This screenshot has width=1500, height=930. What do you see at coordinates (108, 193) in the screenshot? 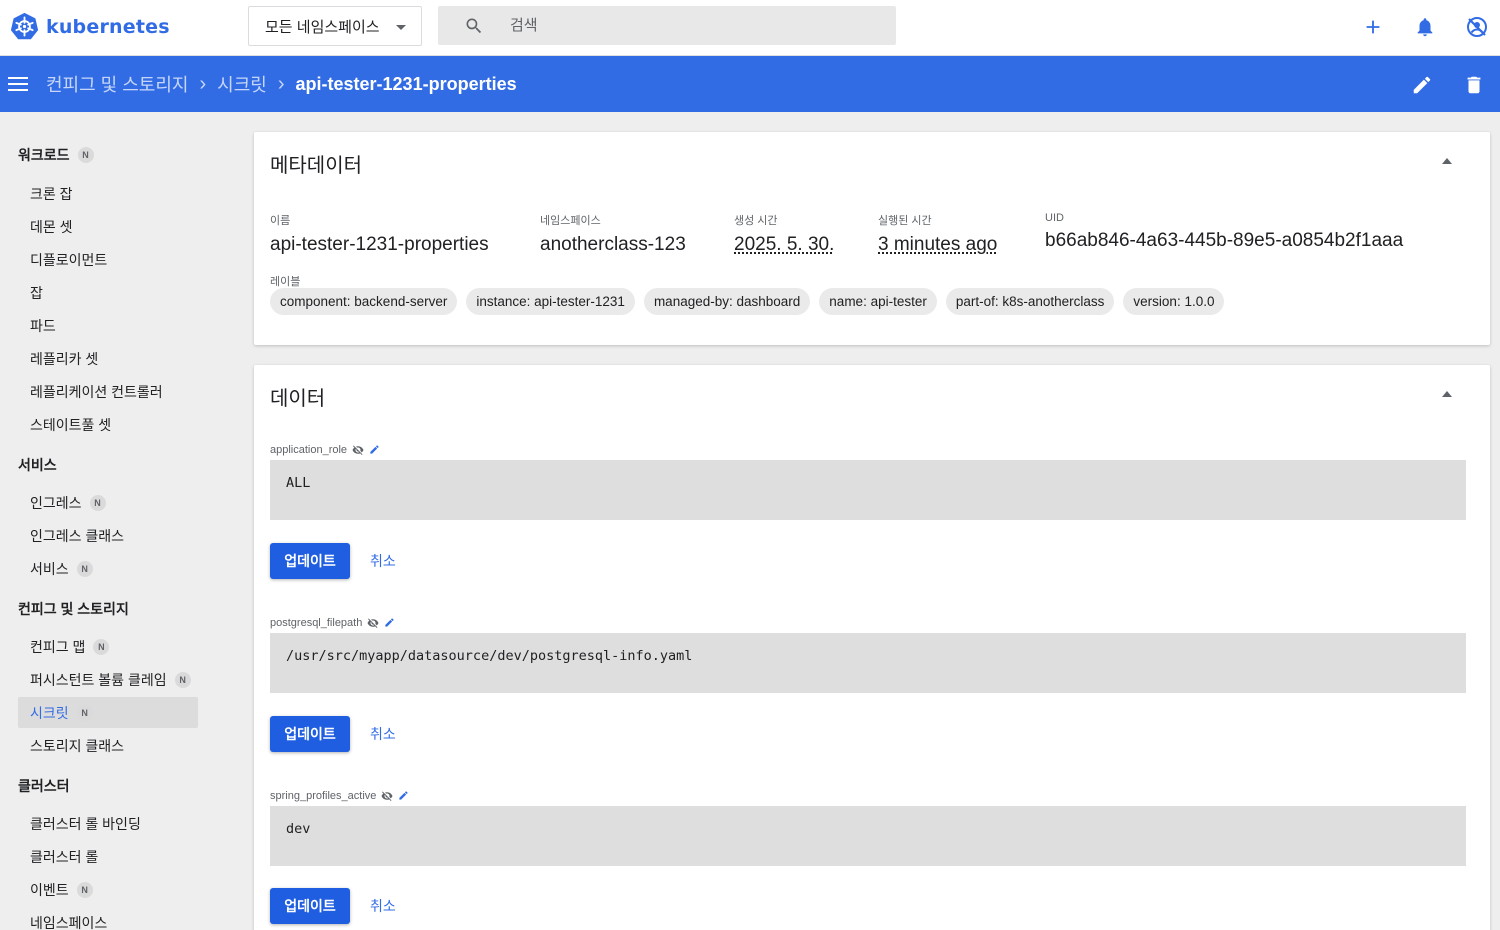
I see `sidebar-item-cronjobs: 크론 잡` at bounding box center [108, 193].